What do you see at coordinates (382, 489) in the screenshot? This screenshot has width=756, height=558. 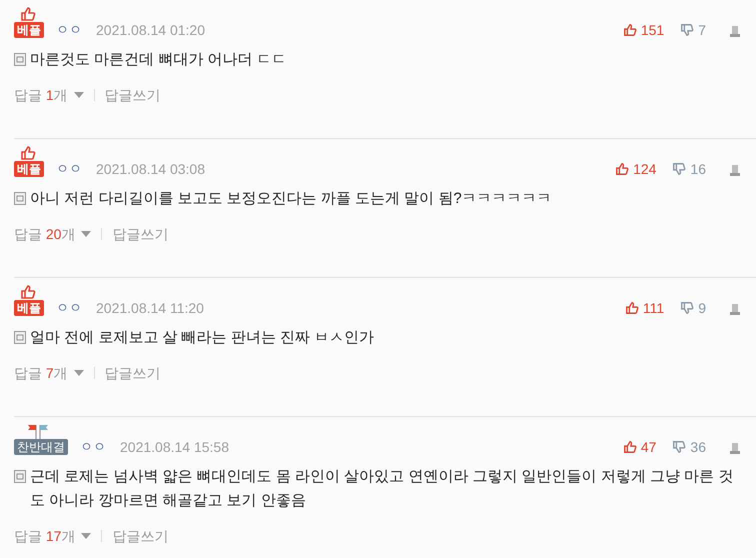 I see `comment-text: 근데 로제는 넘사벽 얇은 뼈대인데도 몸 라인이 살아있고 연옌이라 그렇지 일반인들이 저렇게 그냥 마른 것도 아니라 깡마르면 해골같고 보기 안좋음` at bounding box center [382, 489].